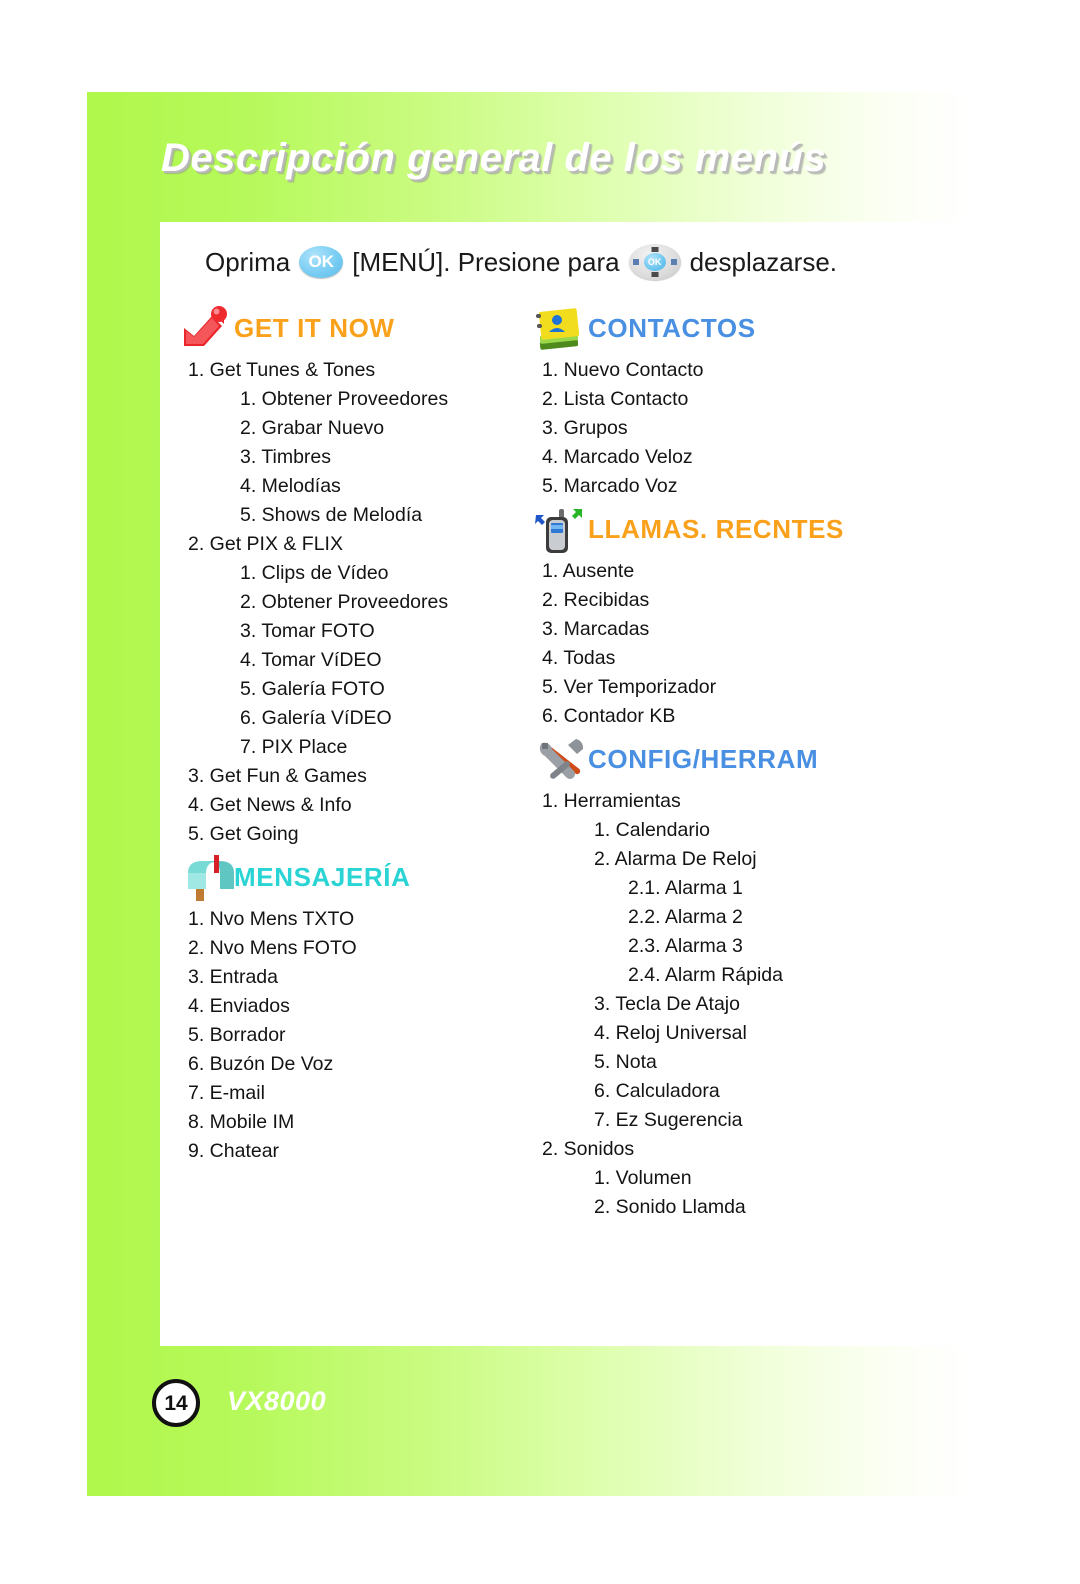 The image size is (1080, 1584). Describe the element at coordinates (314, 573) in the screenshot. I see `menu-item: 1. Clips de Vídeo` at that location.